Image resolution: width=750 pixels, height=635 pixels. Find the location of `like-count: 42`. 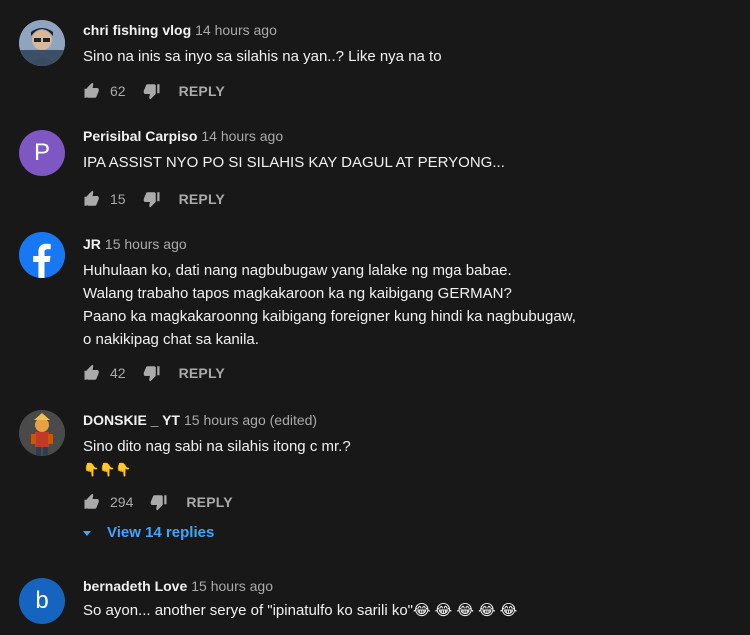

like-count: 42 is located at coordinates (118, 373).